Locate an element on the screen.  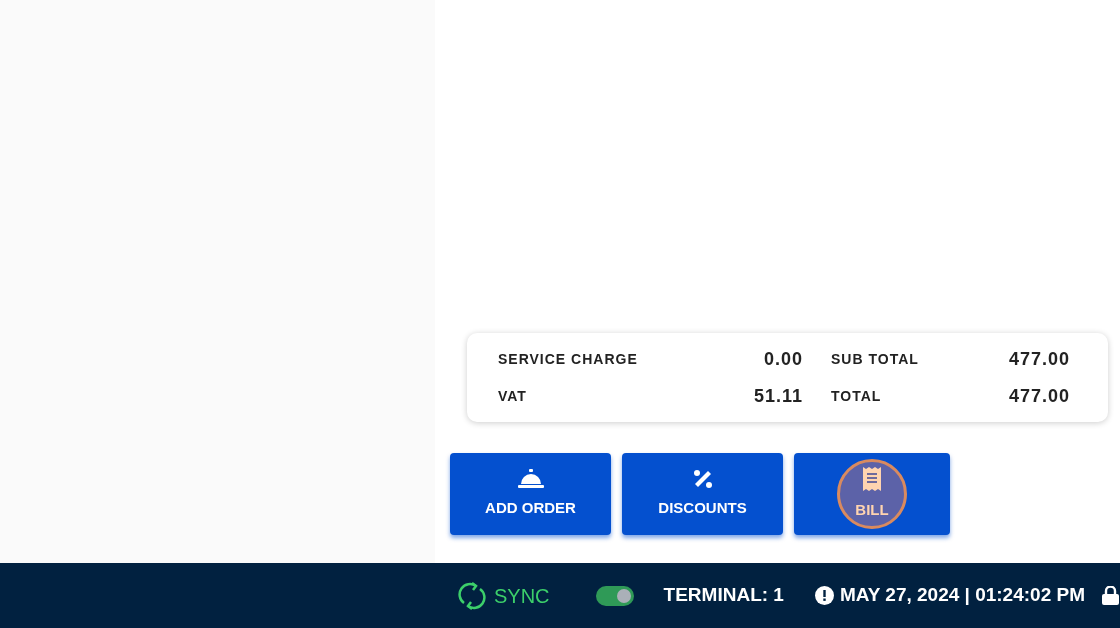
total-value: 0.00 is located at coordinates (782, 359).